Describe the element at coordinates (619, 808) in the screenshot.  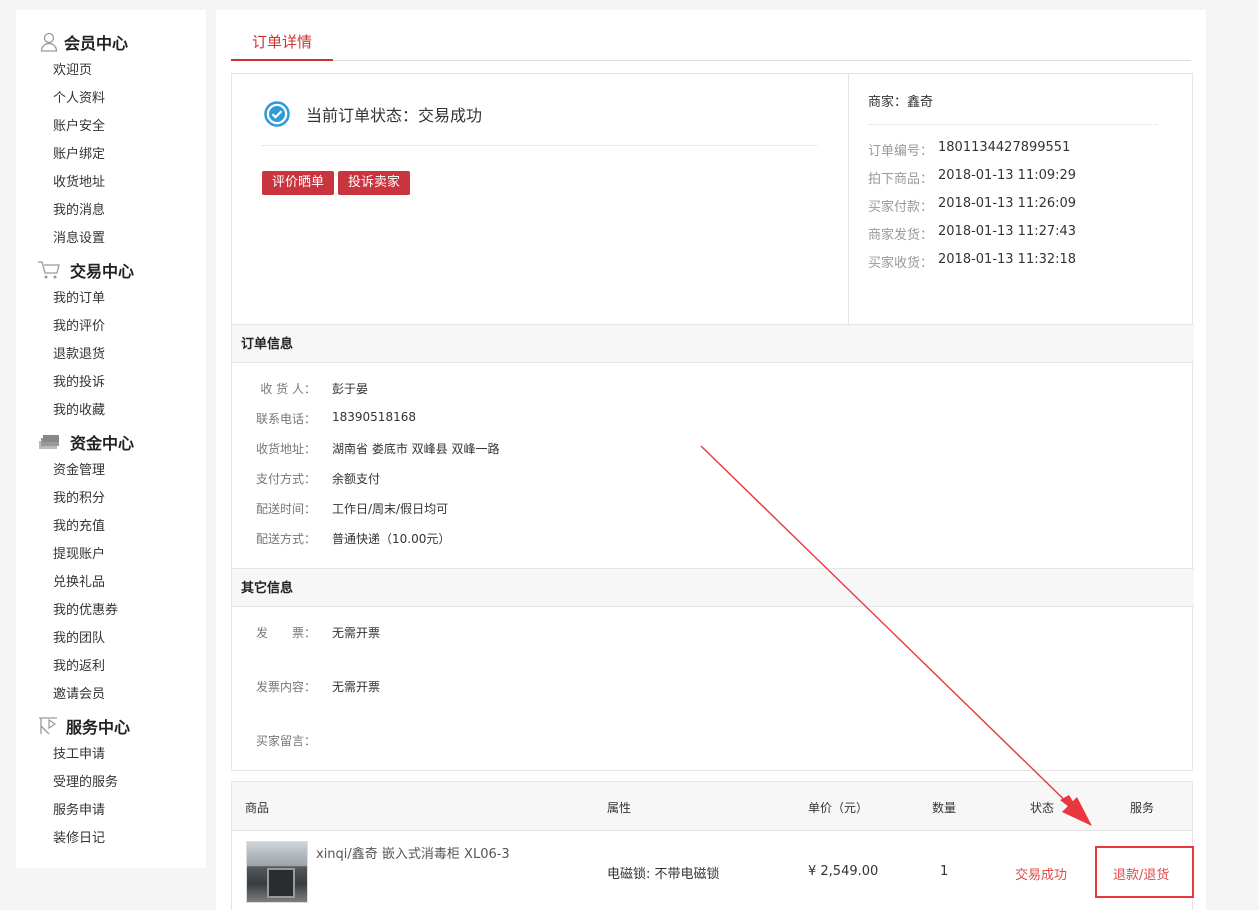
I see `column-header: 属性` at that location.